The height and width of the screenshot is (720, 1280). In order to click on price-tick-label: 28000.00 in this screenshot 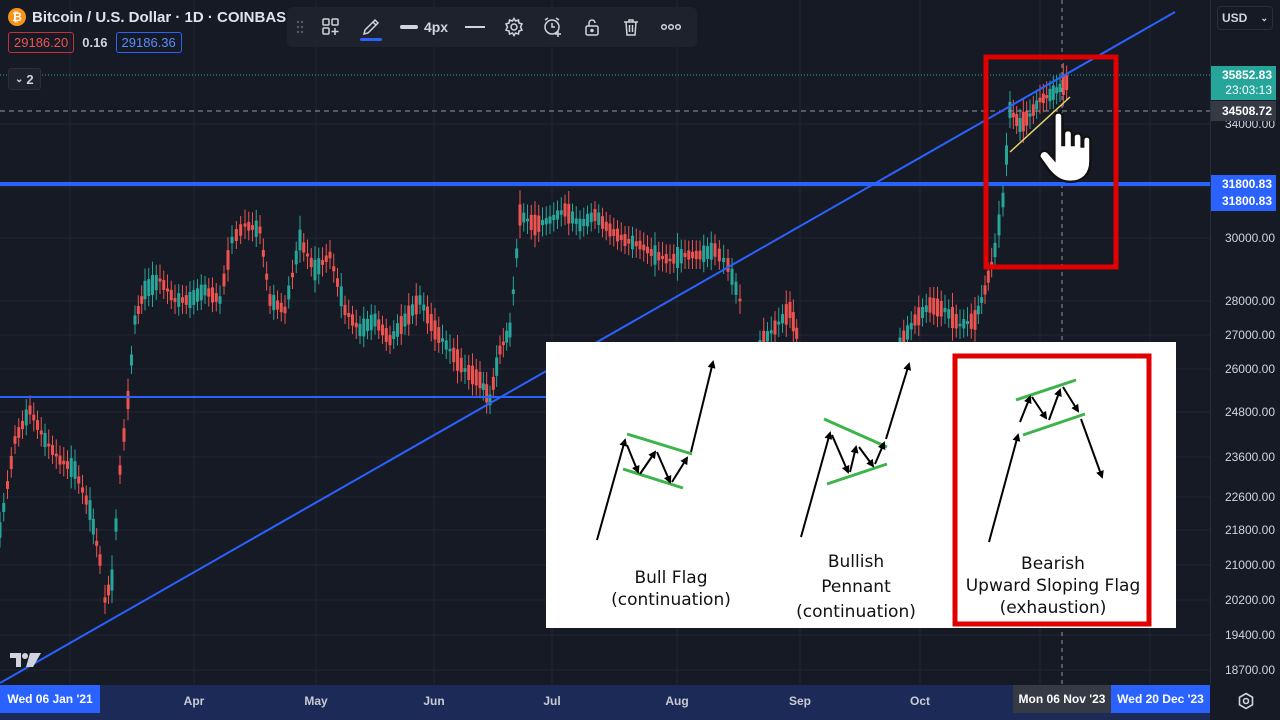, I will do `click(1249, 301)`.